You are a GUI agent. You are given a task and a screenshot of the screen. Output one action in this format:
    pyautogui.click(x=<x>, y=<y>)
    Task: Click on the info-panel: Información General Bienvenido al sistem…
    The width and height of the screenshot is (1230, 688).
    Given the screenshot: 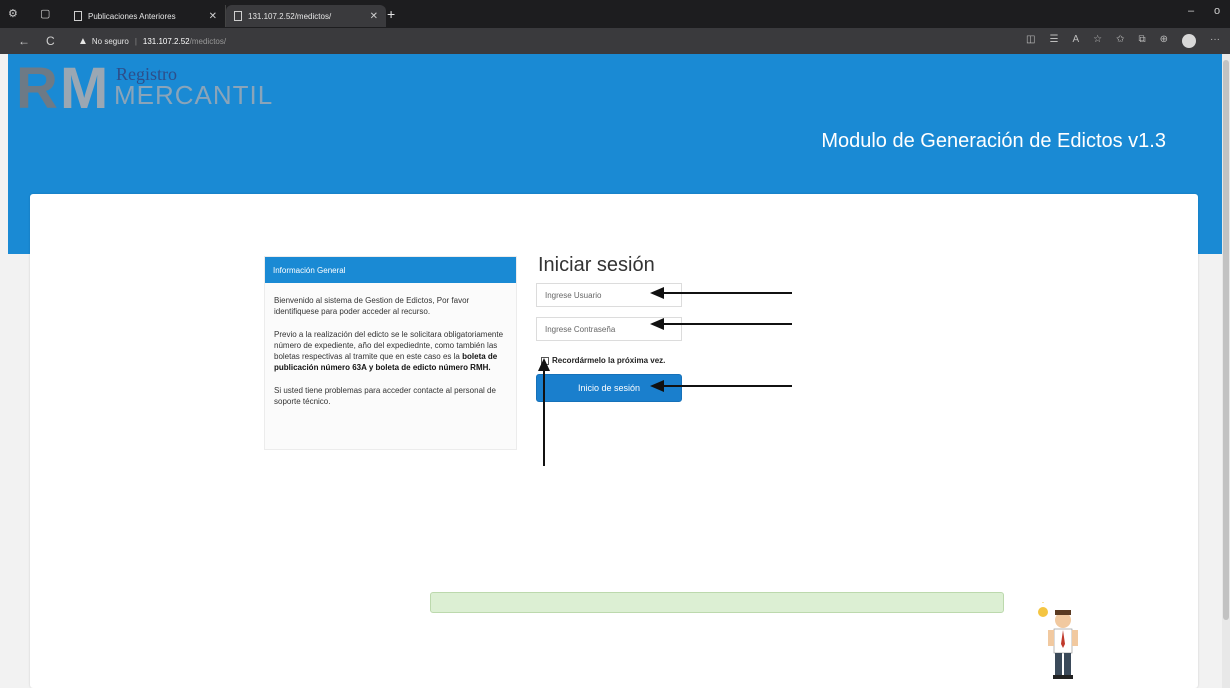 What is the action you would take?
    pyautogui.click(x=390, y=353)
    